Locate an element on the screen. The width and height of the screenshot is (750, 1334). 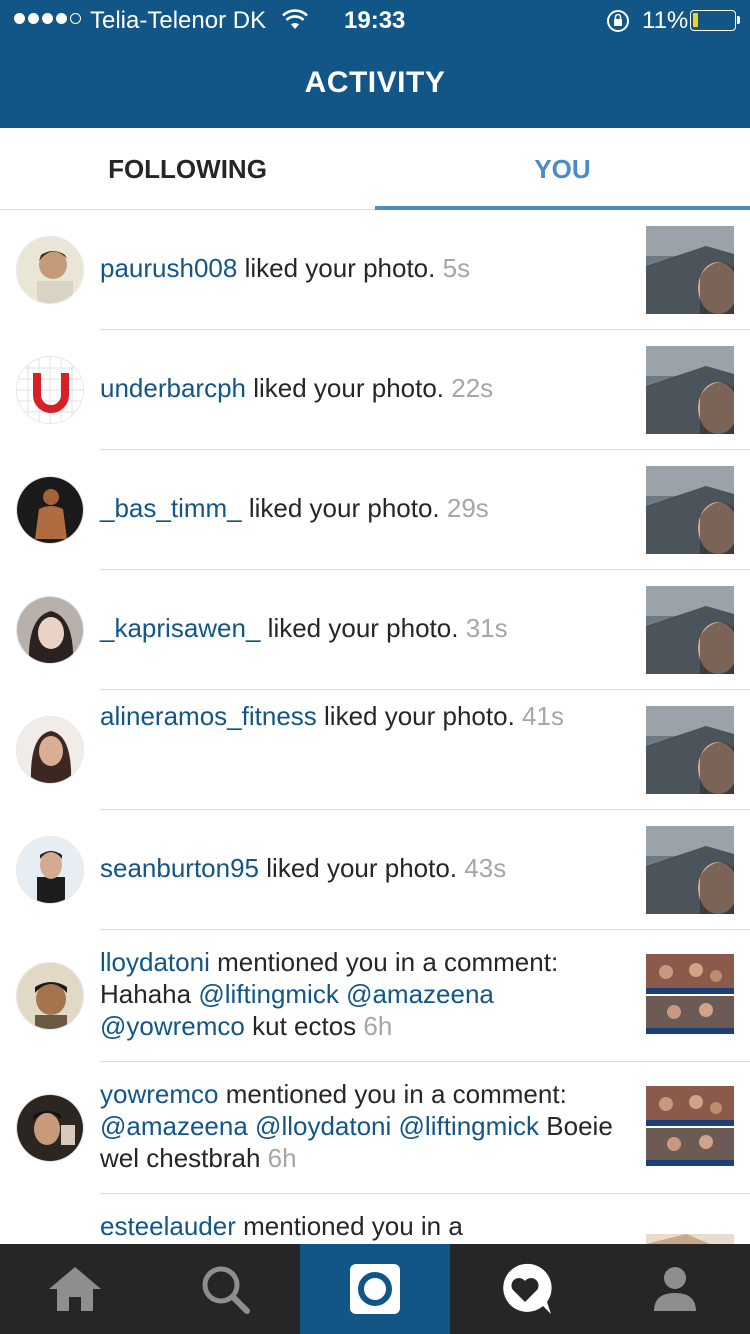
username-link: lloydatoni is located at coordinates (155, 962).